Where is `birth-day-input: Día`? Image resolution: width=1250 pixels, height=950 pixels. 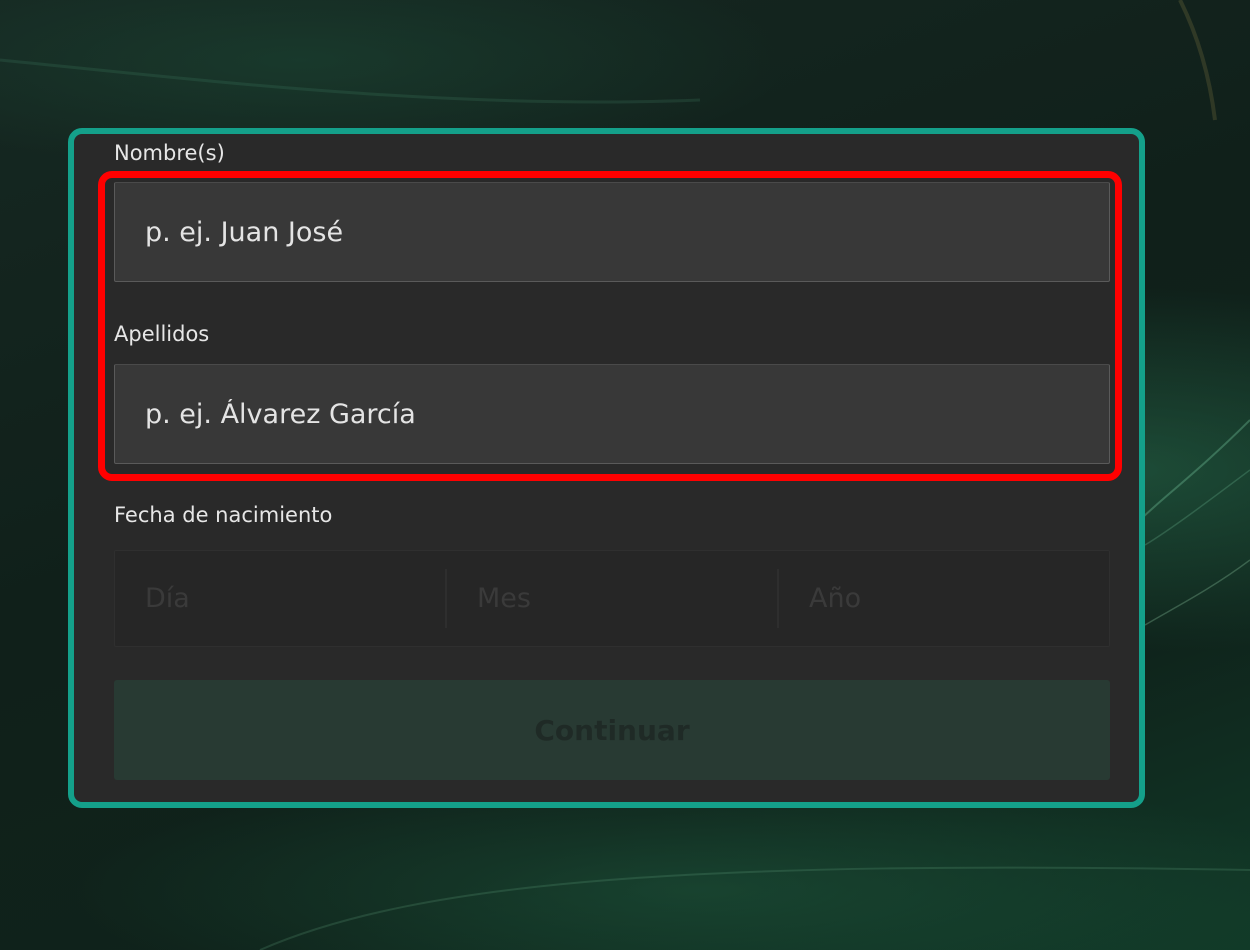
birth-day-input: Día is located at coordinates (281, 598).